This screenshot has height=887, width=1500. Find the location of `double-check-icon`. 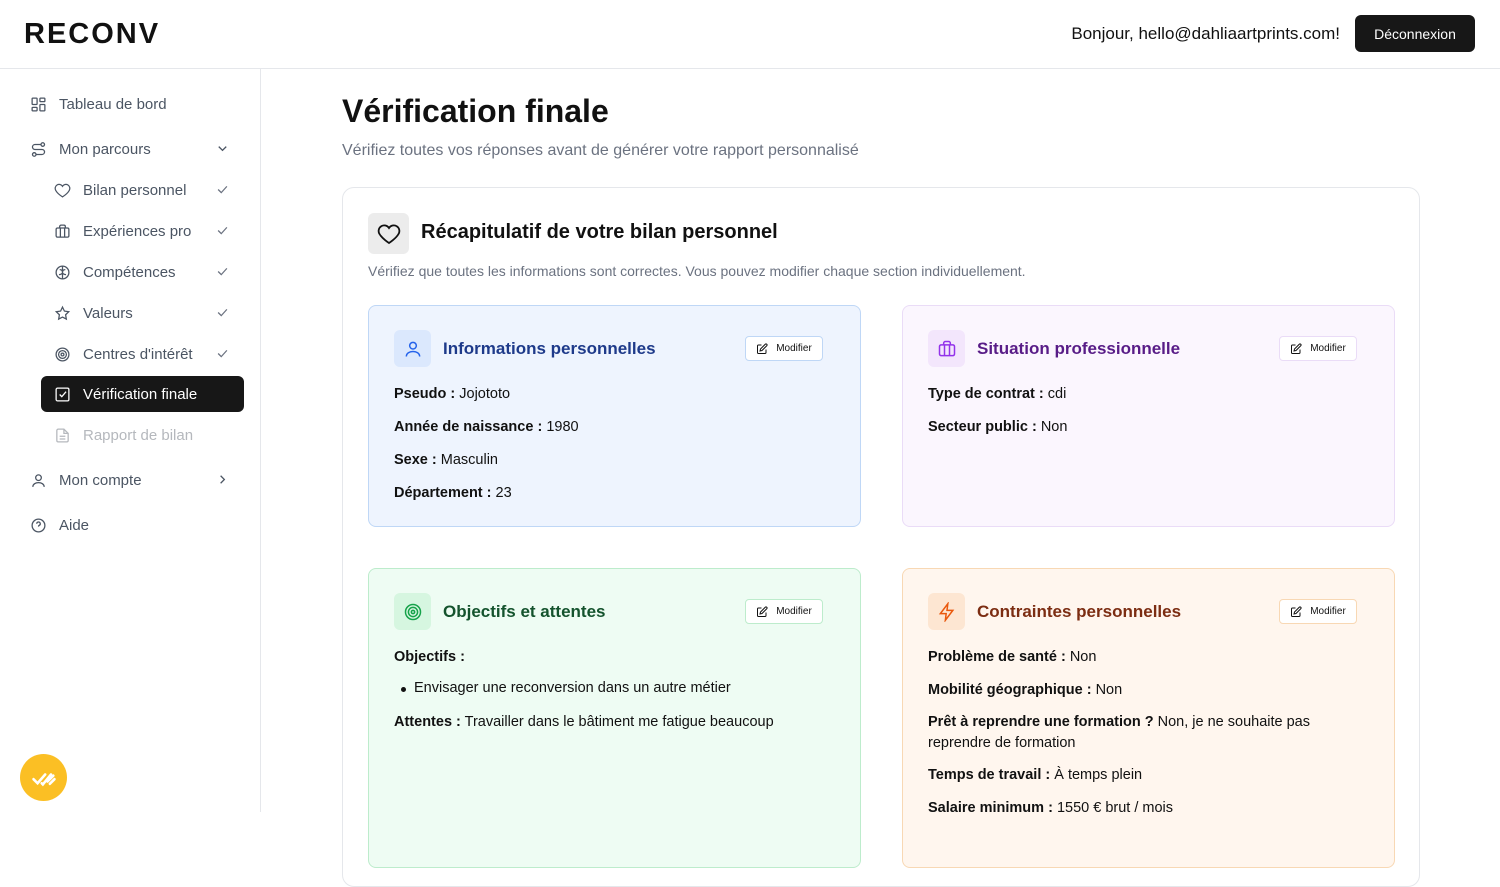

double-check-icon is located at coordinates (43, 779).